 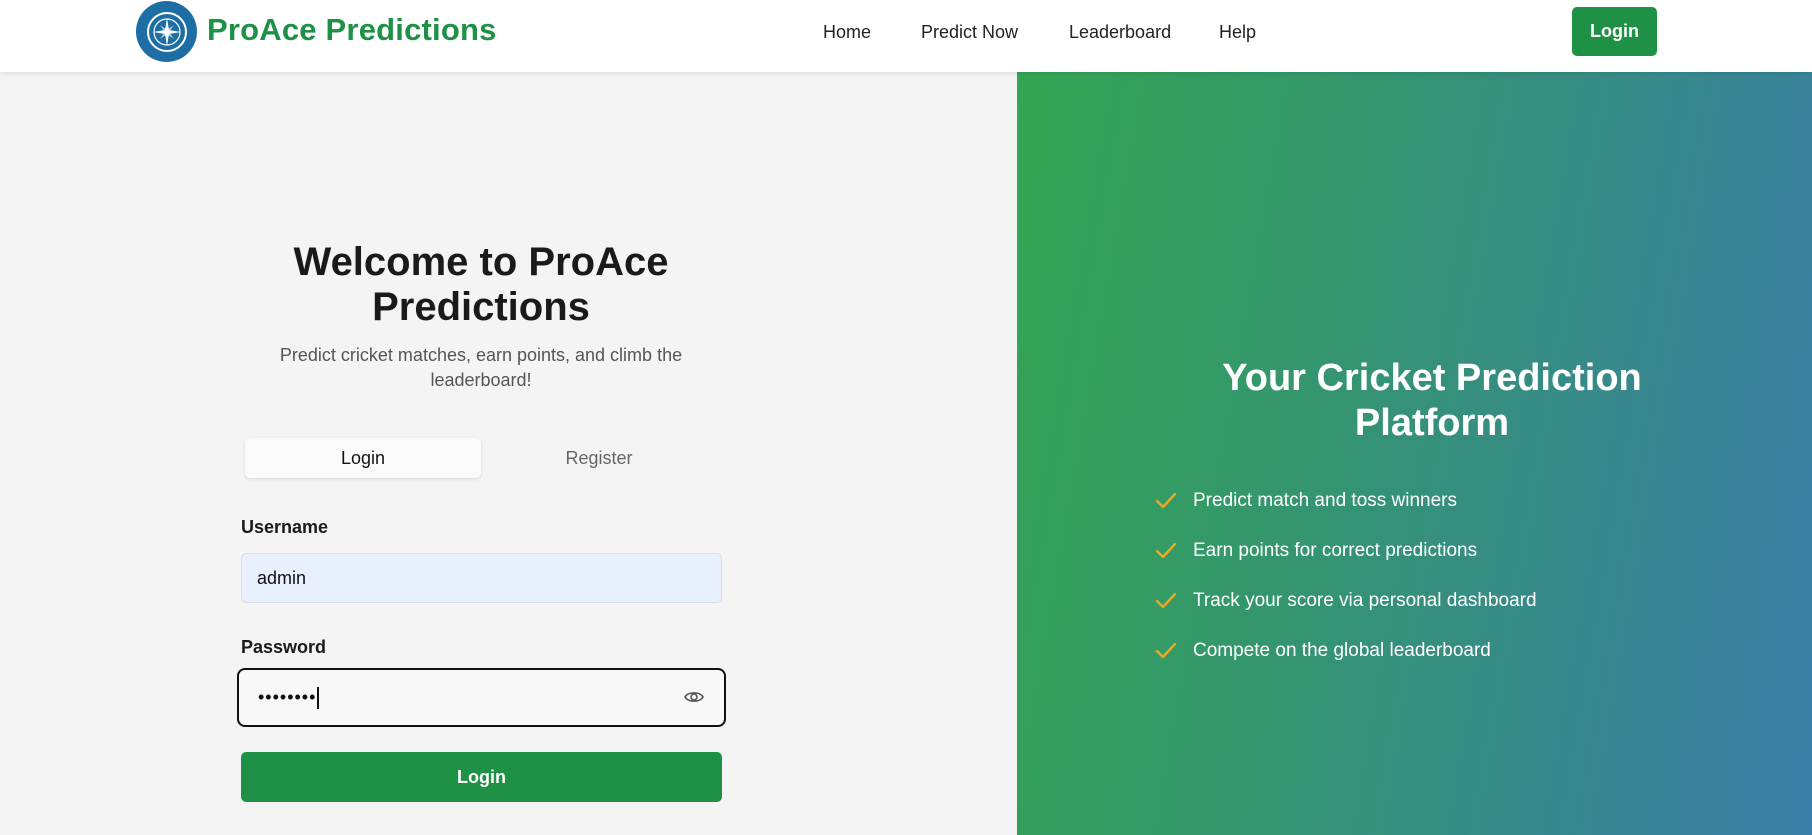 What do you see at coordinates (1237, 32) in the screenshot?
I see `nav-help: Help` at bounding box center [1237, 32].